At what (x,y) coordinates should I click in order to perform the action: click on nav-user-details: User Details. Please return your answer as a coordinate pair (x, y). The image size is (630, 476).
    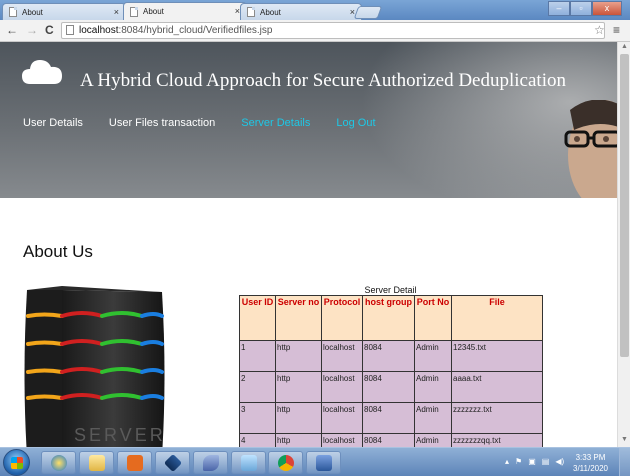
    Looking at the image, I should click on (53, 123).